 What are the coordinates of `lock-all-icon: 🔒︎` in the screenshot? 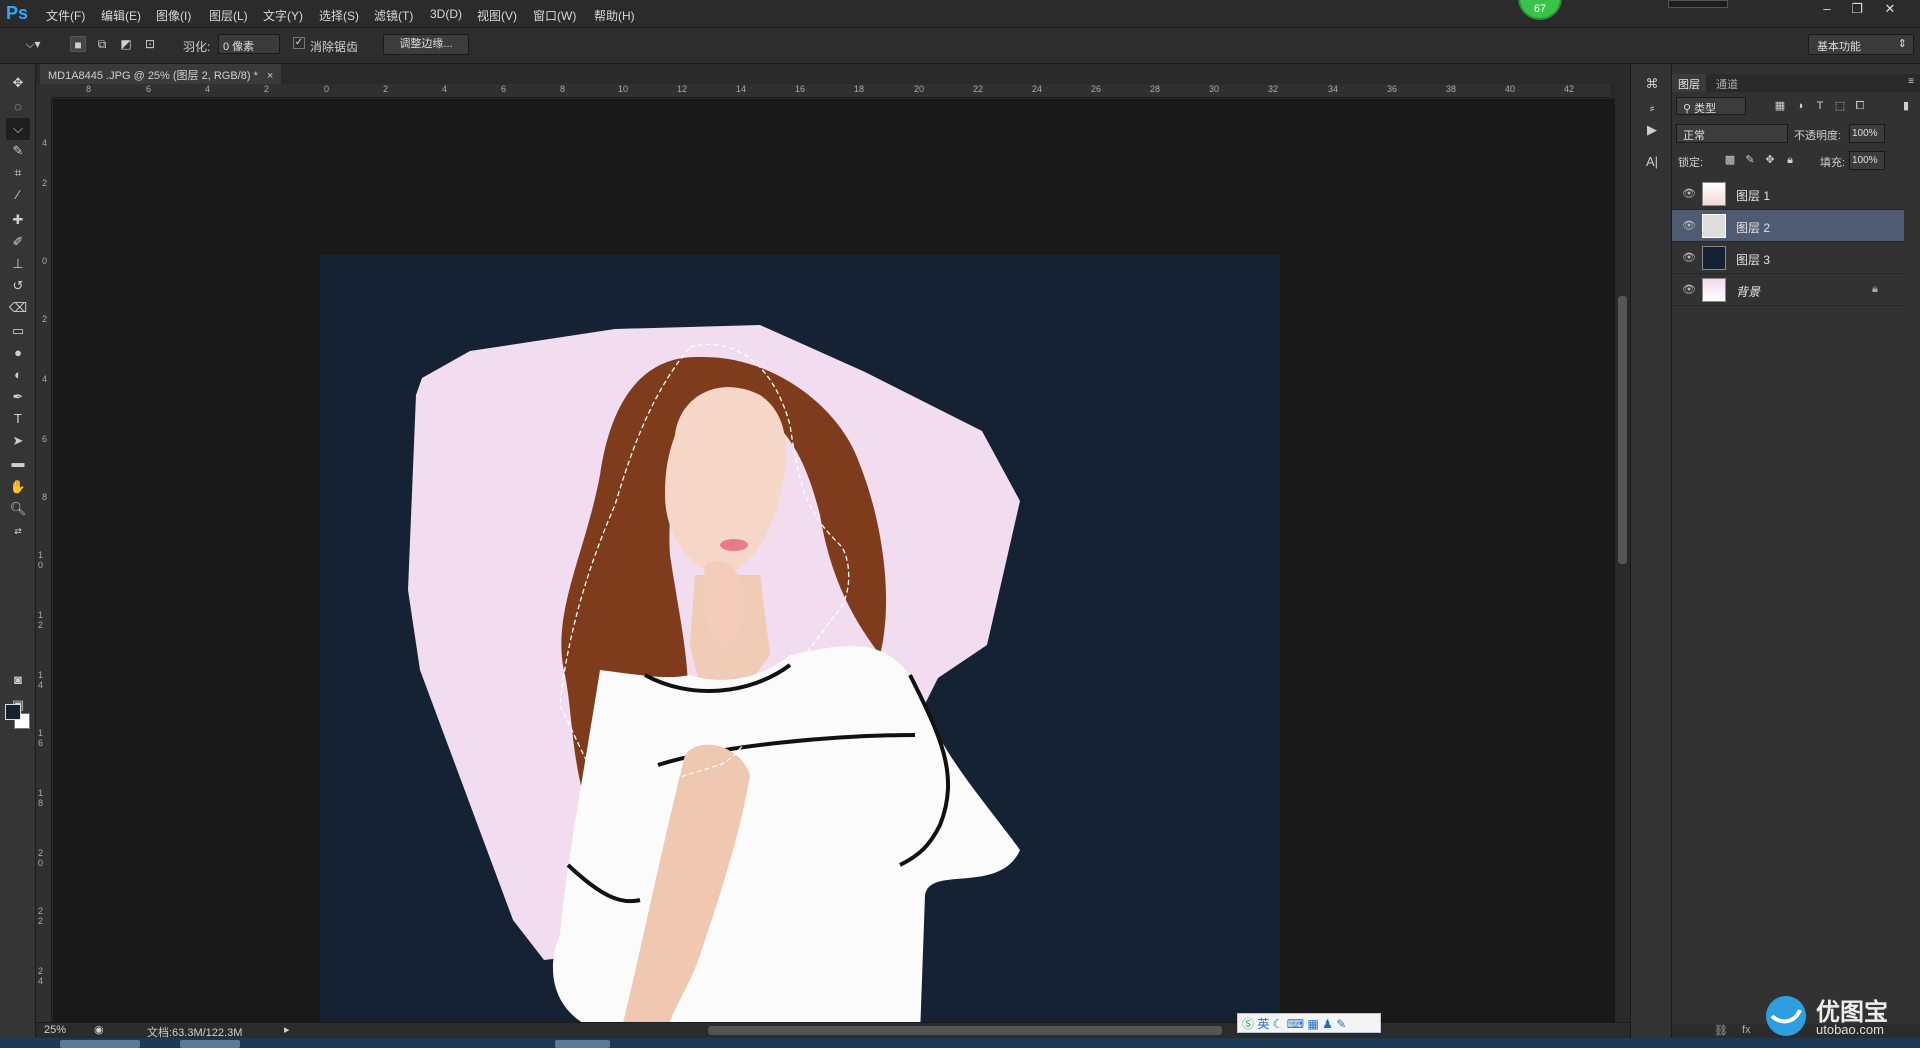 It's located at (1790, 160).